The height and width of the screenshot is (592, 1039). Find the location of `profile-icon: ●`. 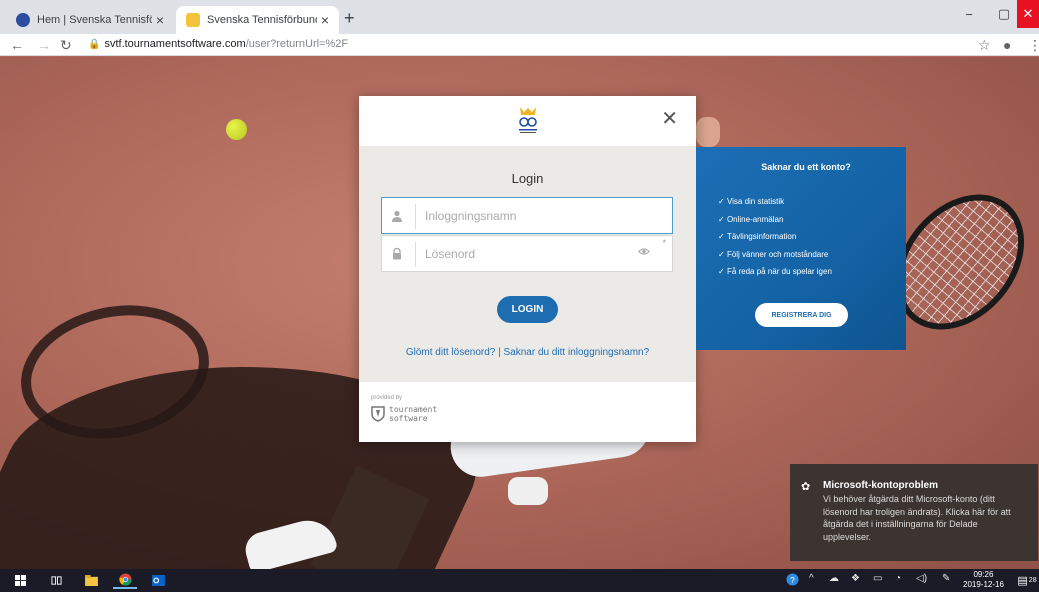

profile-icon: ● is located at coordinates (1007, 45).